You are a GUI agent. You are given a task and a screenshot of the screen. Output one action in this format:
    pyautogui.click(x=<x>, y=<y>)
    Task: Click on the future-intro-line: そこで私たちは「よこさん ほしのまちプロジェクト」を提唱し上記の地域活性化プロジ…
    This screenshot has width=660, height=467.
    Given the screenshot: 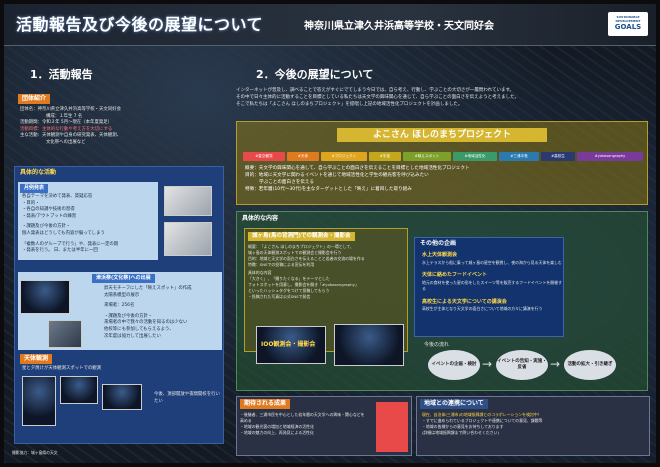 What is the action you would take?
    pyautogui.click(x=349, y=104)
    